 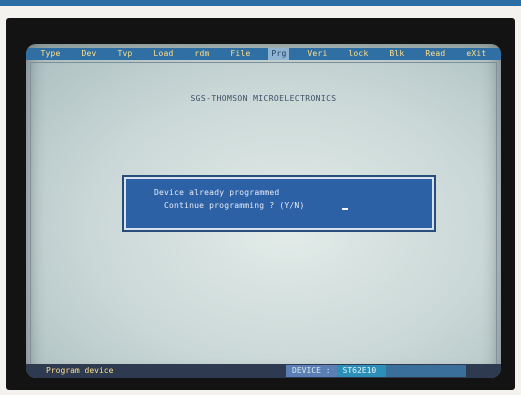 What do you see at coordinates (476, 54) in the screenshot?
I see `menu-item-exit: eXit` at bounding box center [476, 54].